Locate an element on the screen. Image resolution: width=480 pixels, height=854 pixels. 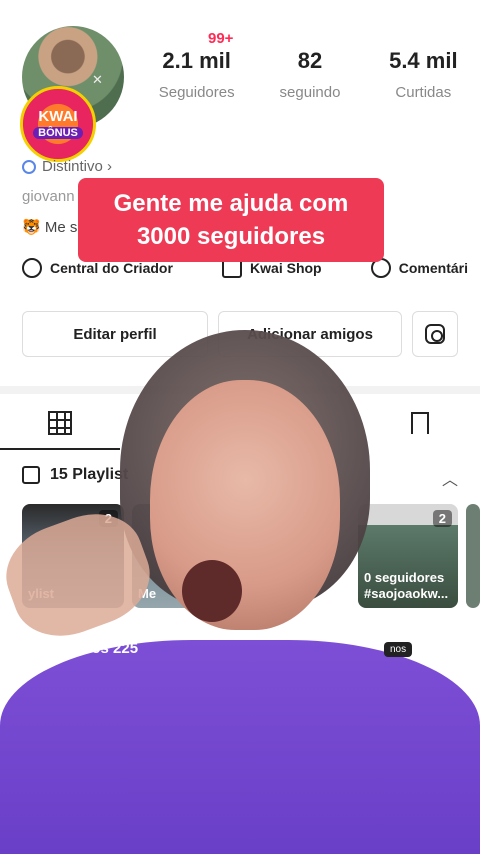
drafts-link: Rascunhos 225 is located at coordinates (74, 648).